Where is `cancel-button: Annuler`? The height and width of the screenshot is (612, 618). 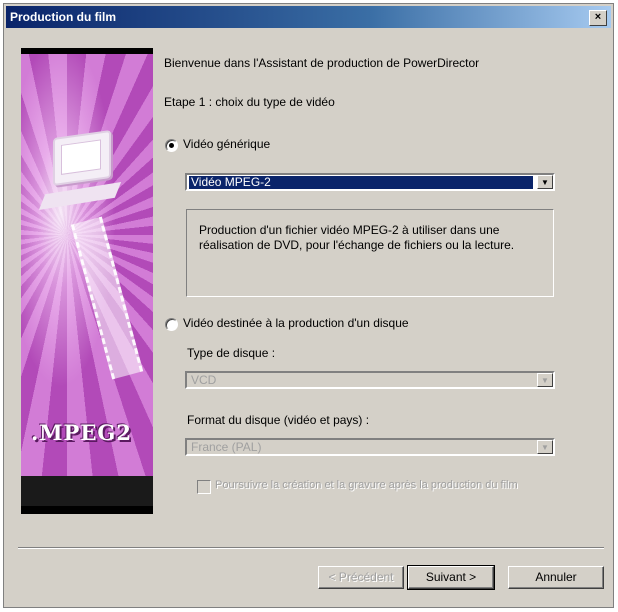 cancel-button: Annuler is located at coordinates (556, 577).